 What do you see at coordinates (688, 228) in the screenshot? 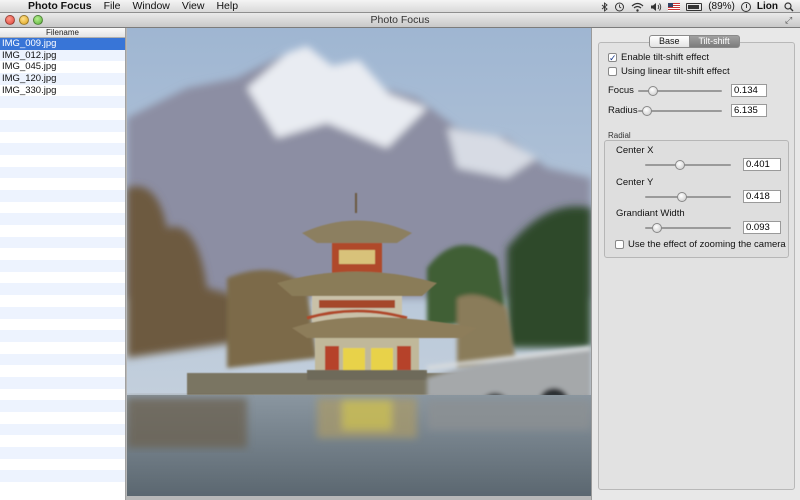
I see `gradient-width-slider` at bounding box center [688, 228].